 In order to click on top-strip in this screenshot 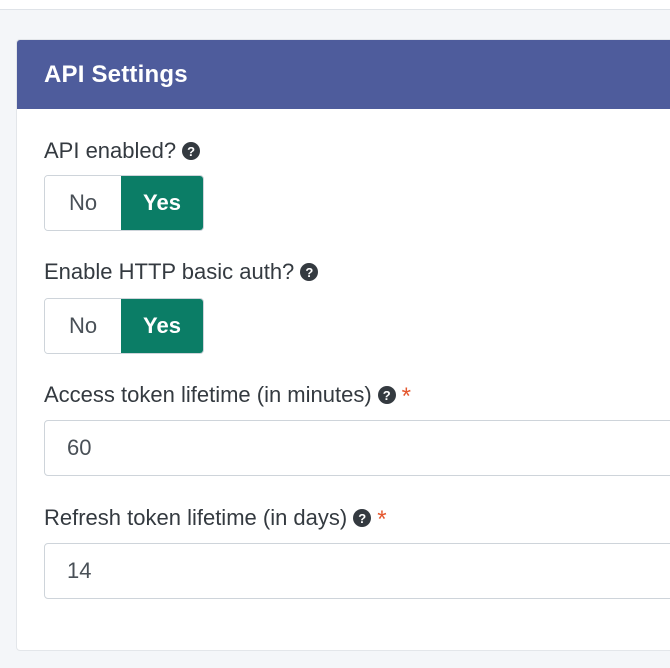, I will do `click(335, 5)`.